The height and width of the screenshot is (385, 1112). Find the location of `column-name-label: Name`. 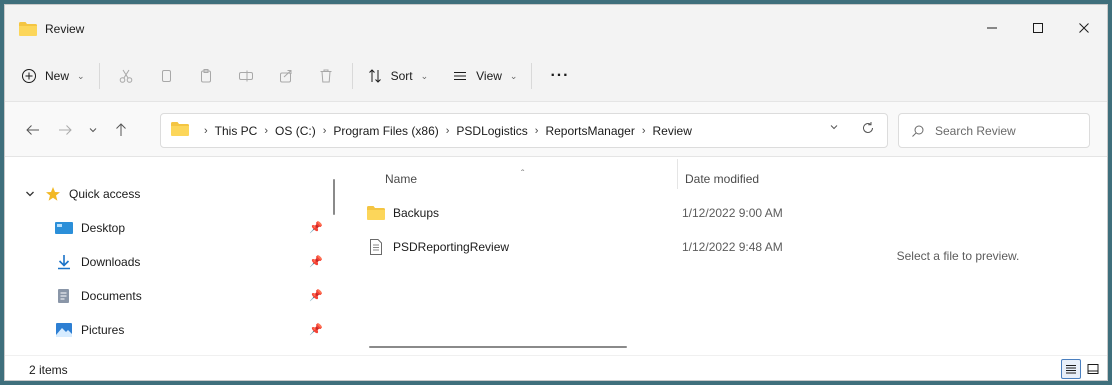

column-name-label: Name is located at coordinates (401, 179).